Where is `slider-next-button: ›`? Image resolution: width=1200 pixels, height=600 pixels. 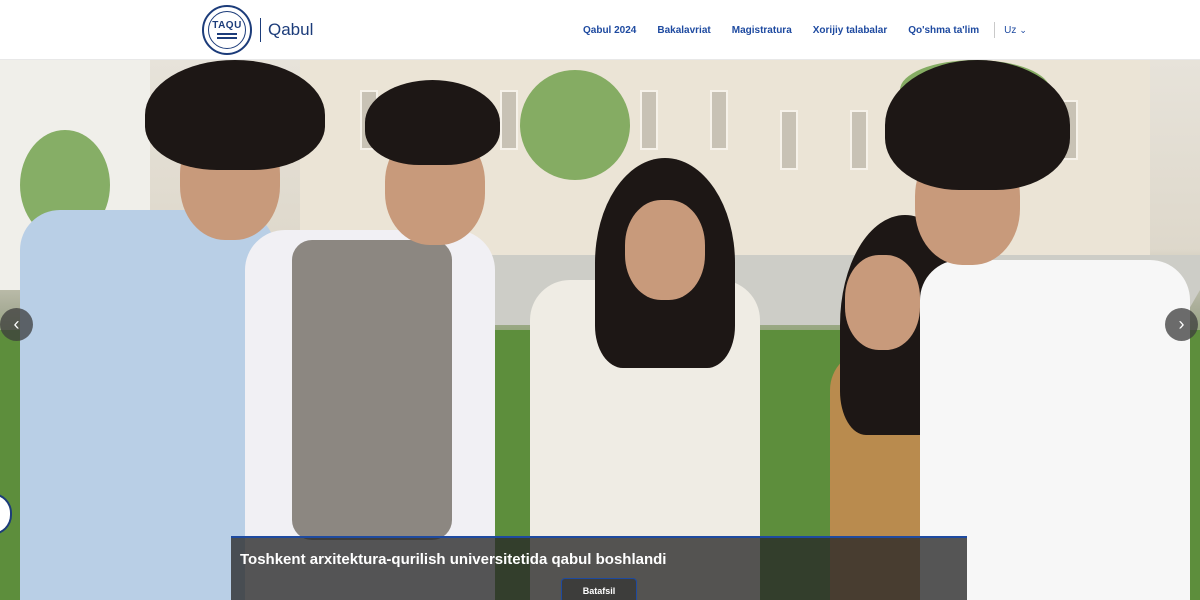
slider-next-button: › is located at coordinates (1181, 324).